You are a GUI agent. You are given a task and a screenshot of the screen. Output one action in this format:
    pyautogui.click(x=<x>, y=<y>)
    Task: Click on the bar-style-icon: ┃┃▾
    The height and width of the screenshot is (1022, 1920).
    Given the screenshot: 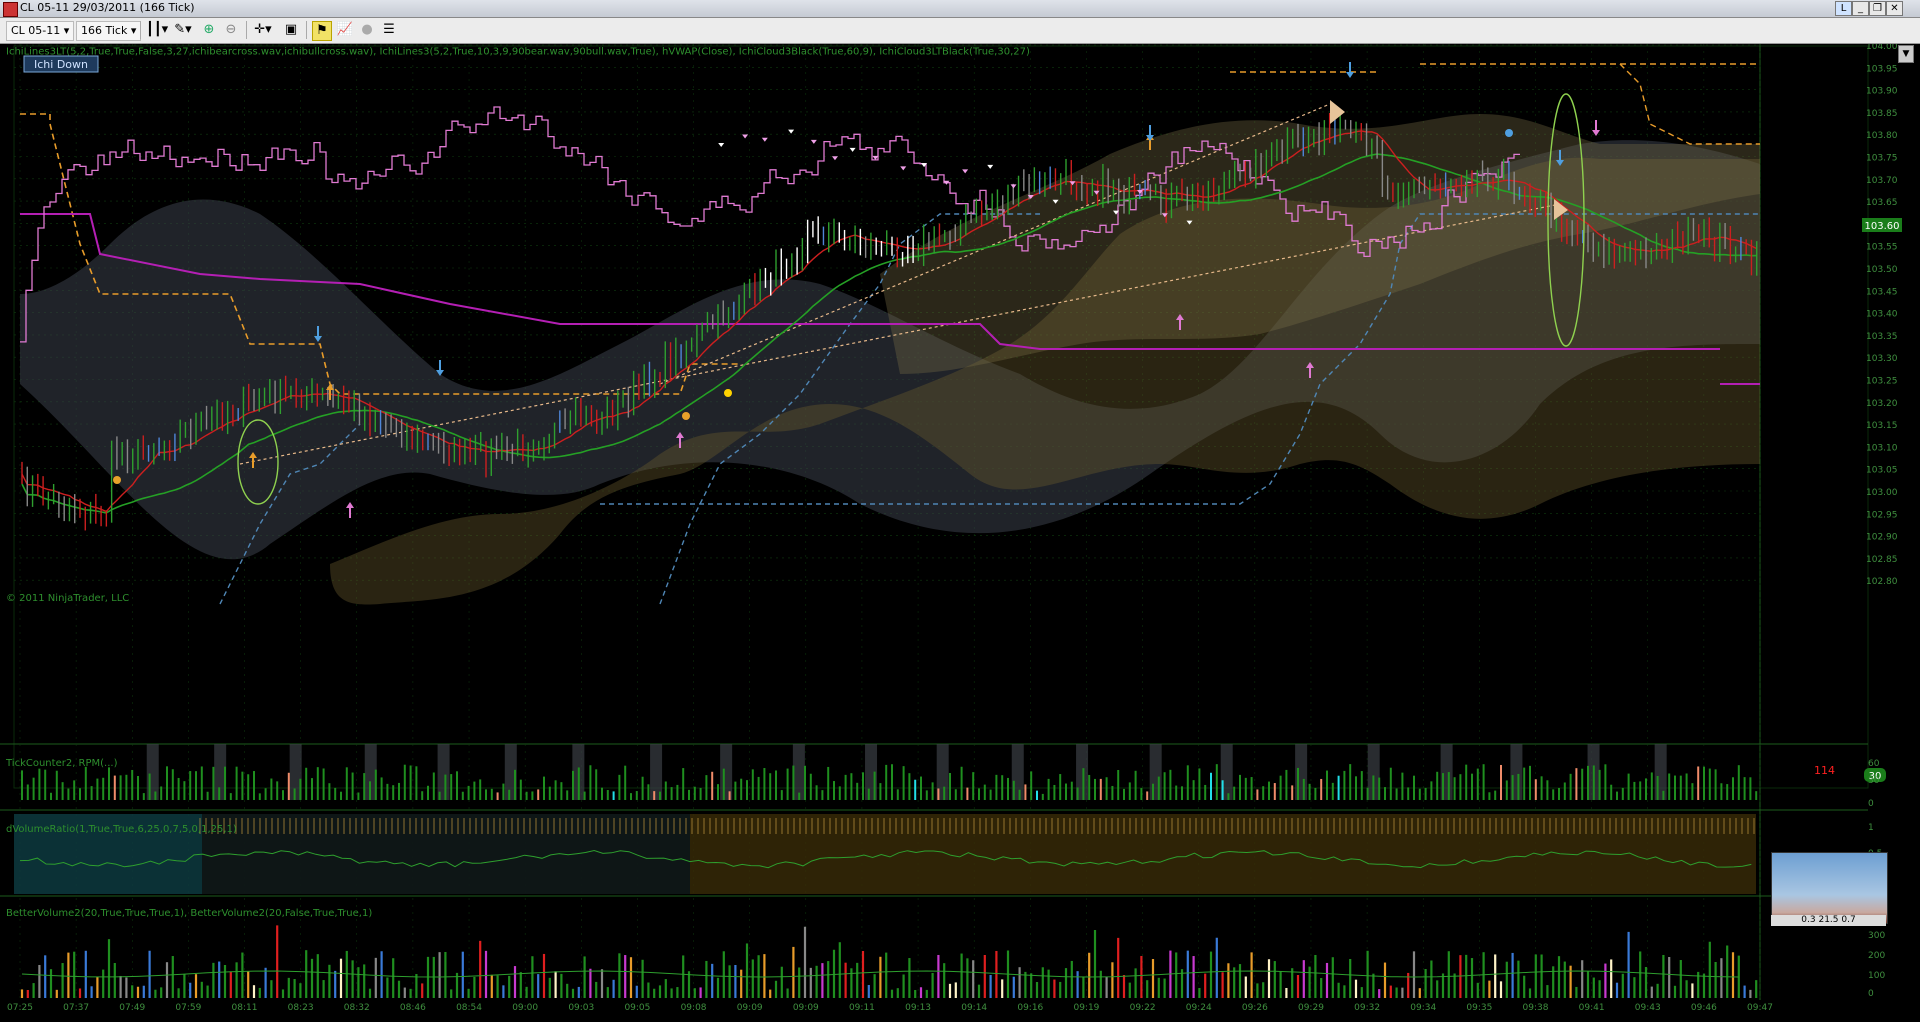 What is the action you would take?
    pyautogui.click(x=157, y=30)
    